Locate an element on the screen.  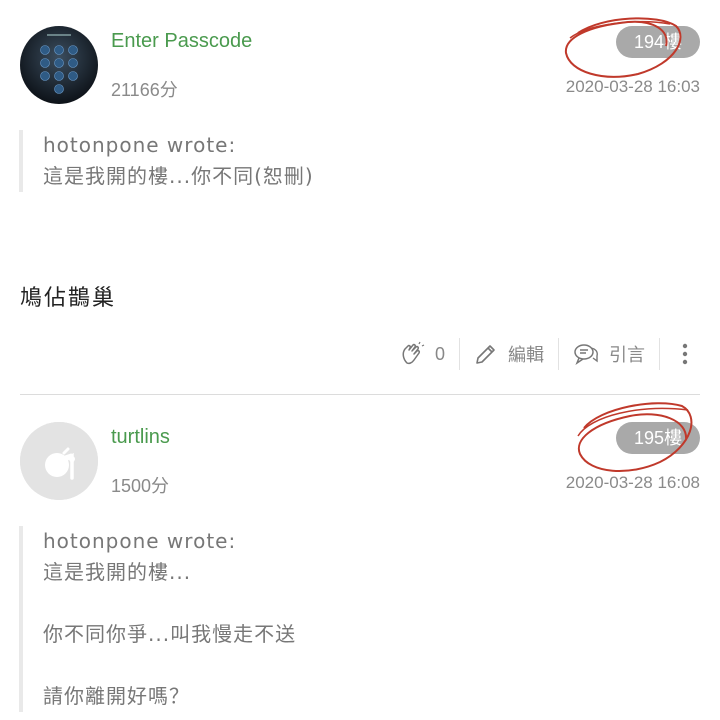
more-button is located at coordinates (690, 354).